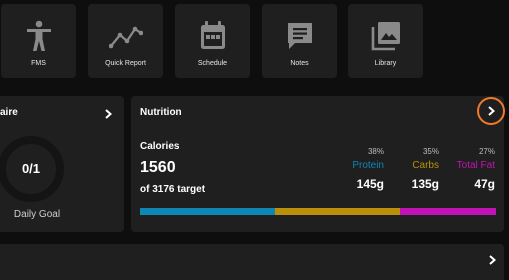 The width and height of the screenshot is (509, 280). What do you see at coordinates (158, 167) in the screenshot?
I see `calories-value: 1560` at bounding box center [158, 167].